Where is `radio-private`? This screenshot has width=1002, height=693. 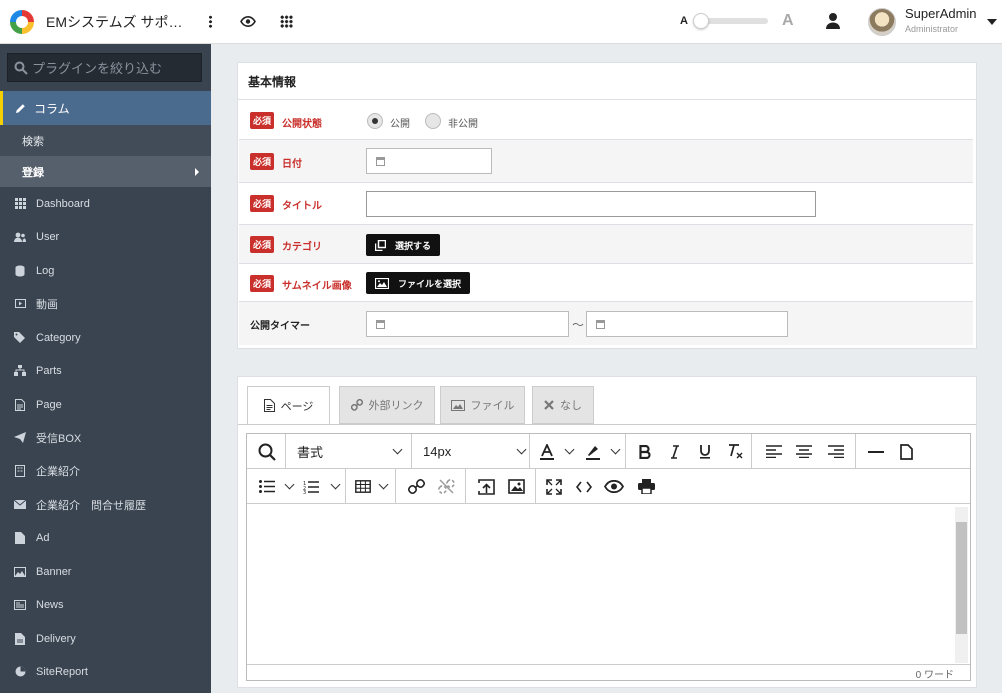 radio-private is located at coordinates (433, 121).